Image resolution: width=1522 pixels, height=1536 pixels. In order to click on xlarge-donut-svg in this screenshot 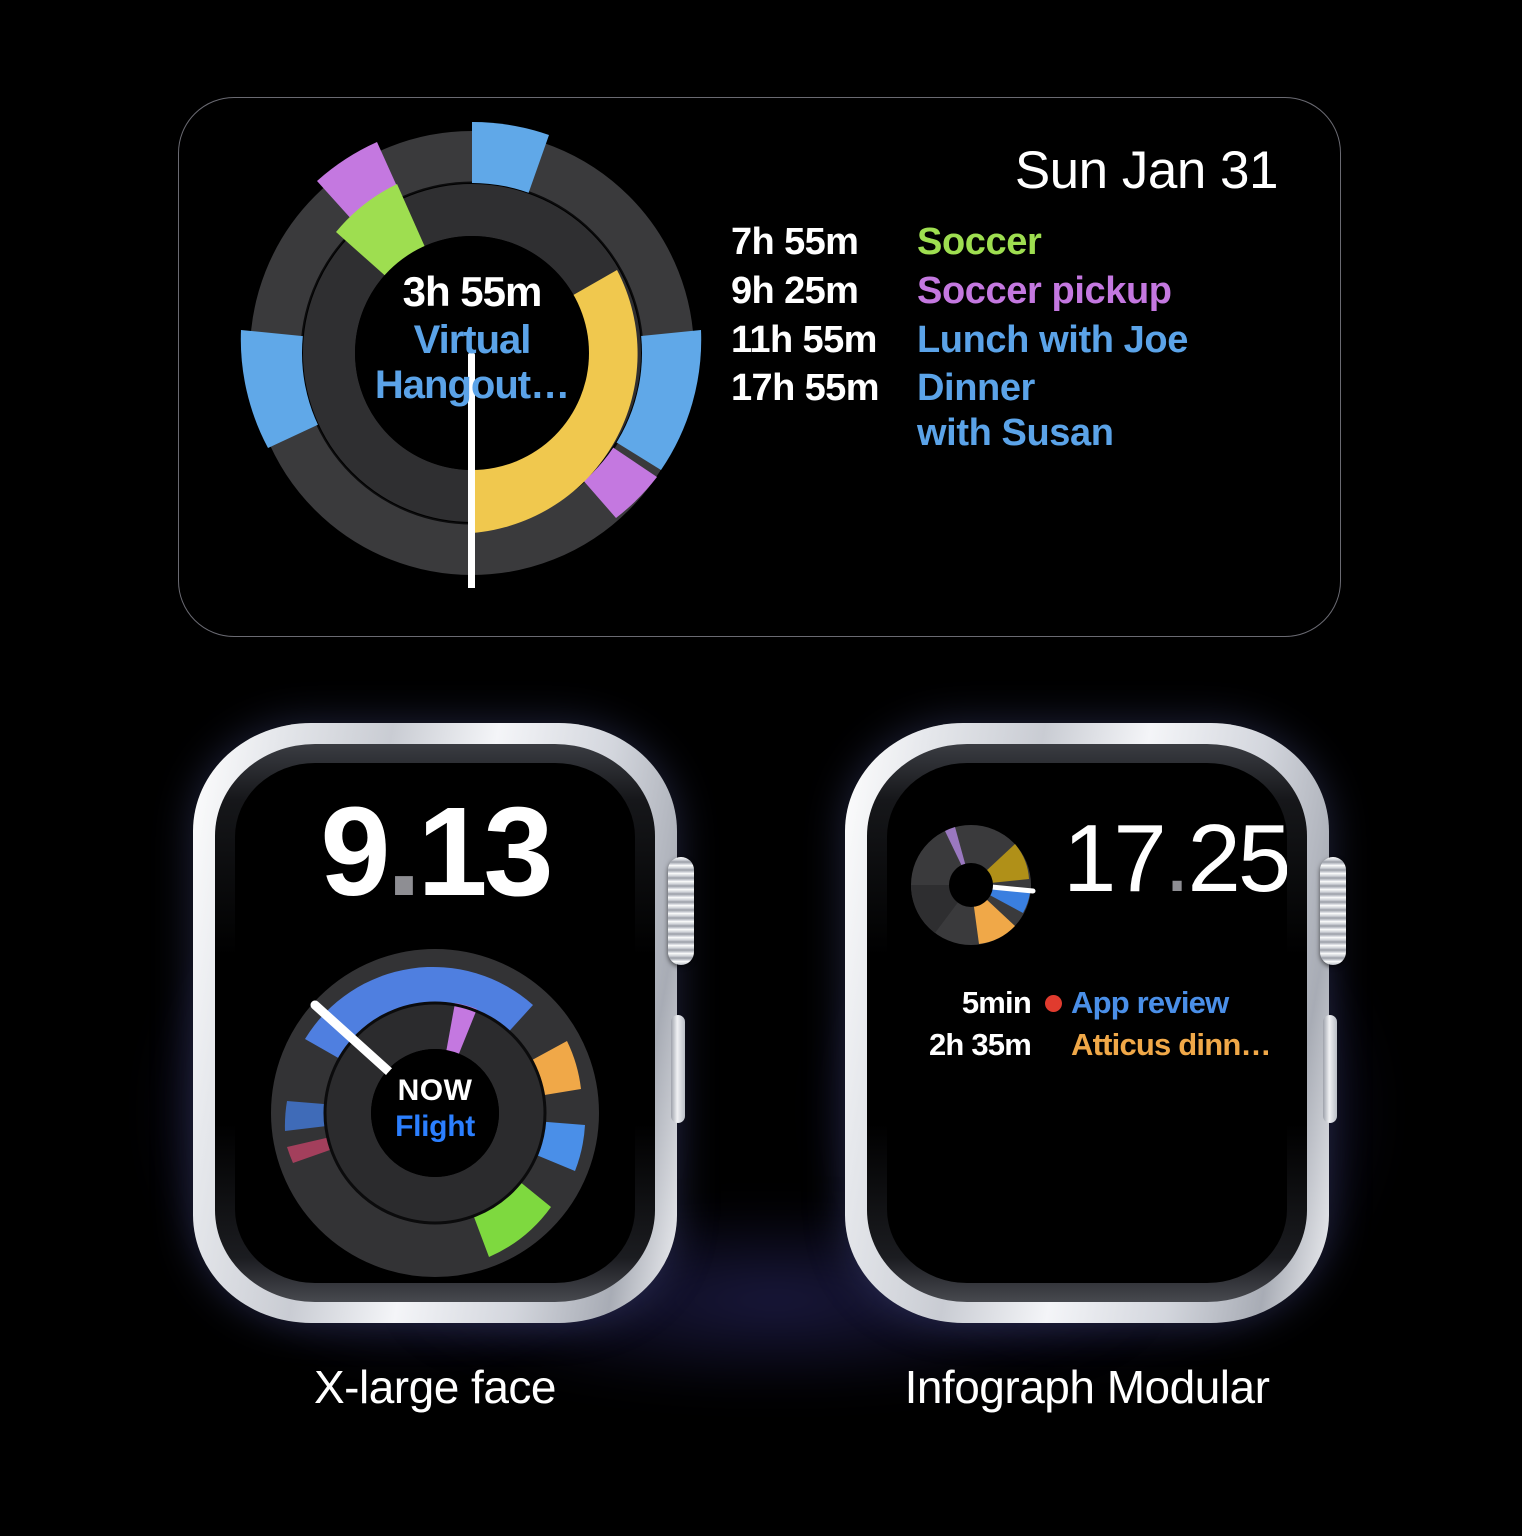, I will do `click(435, 1113)`.